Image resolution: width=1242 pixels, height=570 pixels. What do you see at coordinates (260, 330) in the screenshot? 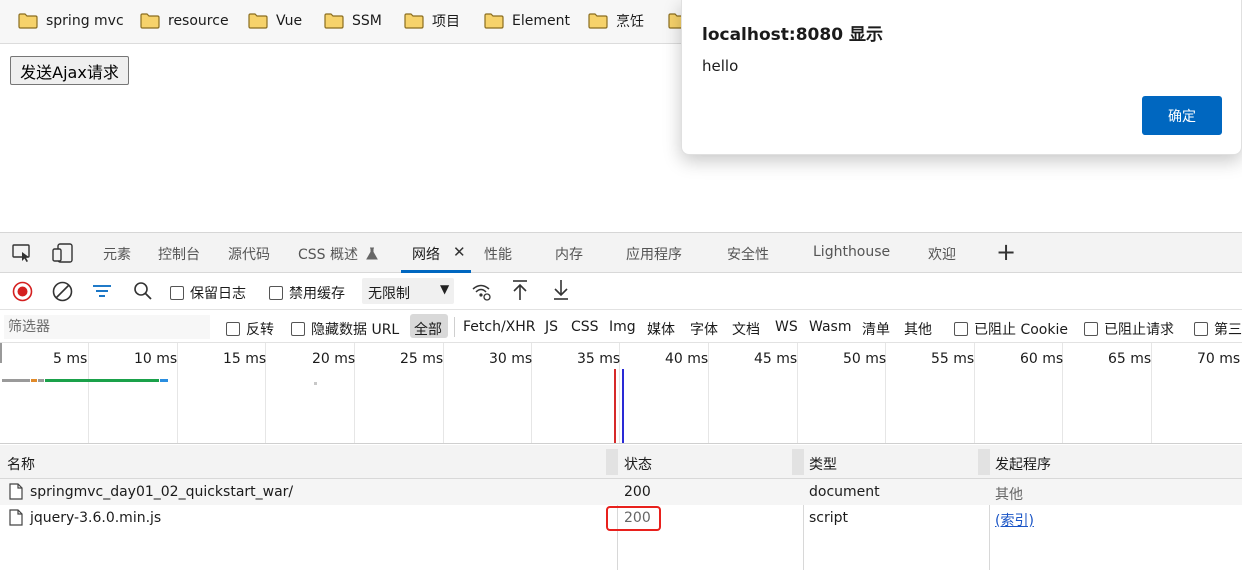
I see `checkbox-label: 反转` at bounding box center [260, 330].